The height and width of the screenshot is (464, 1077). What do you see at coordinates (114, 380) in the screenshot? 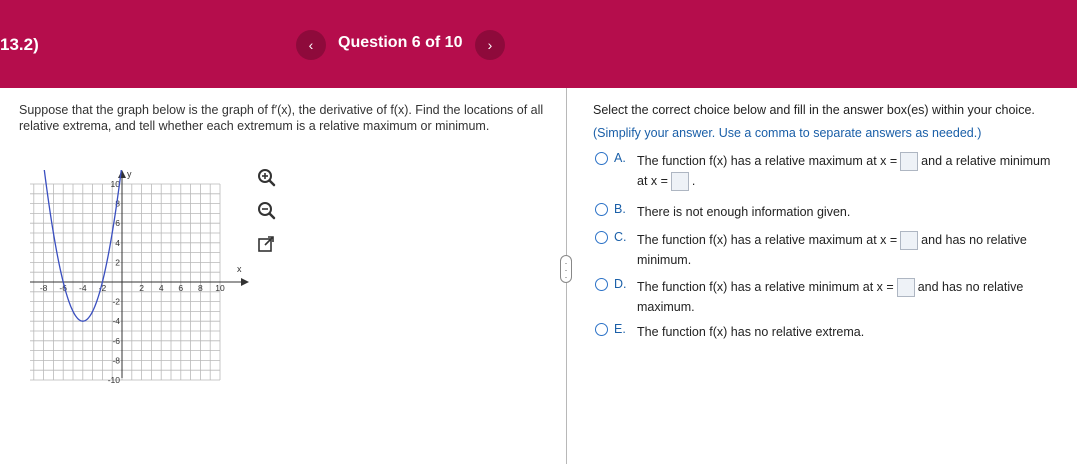
I see `tick-label: -10` at bounding box center [114, 380].